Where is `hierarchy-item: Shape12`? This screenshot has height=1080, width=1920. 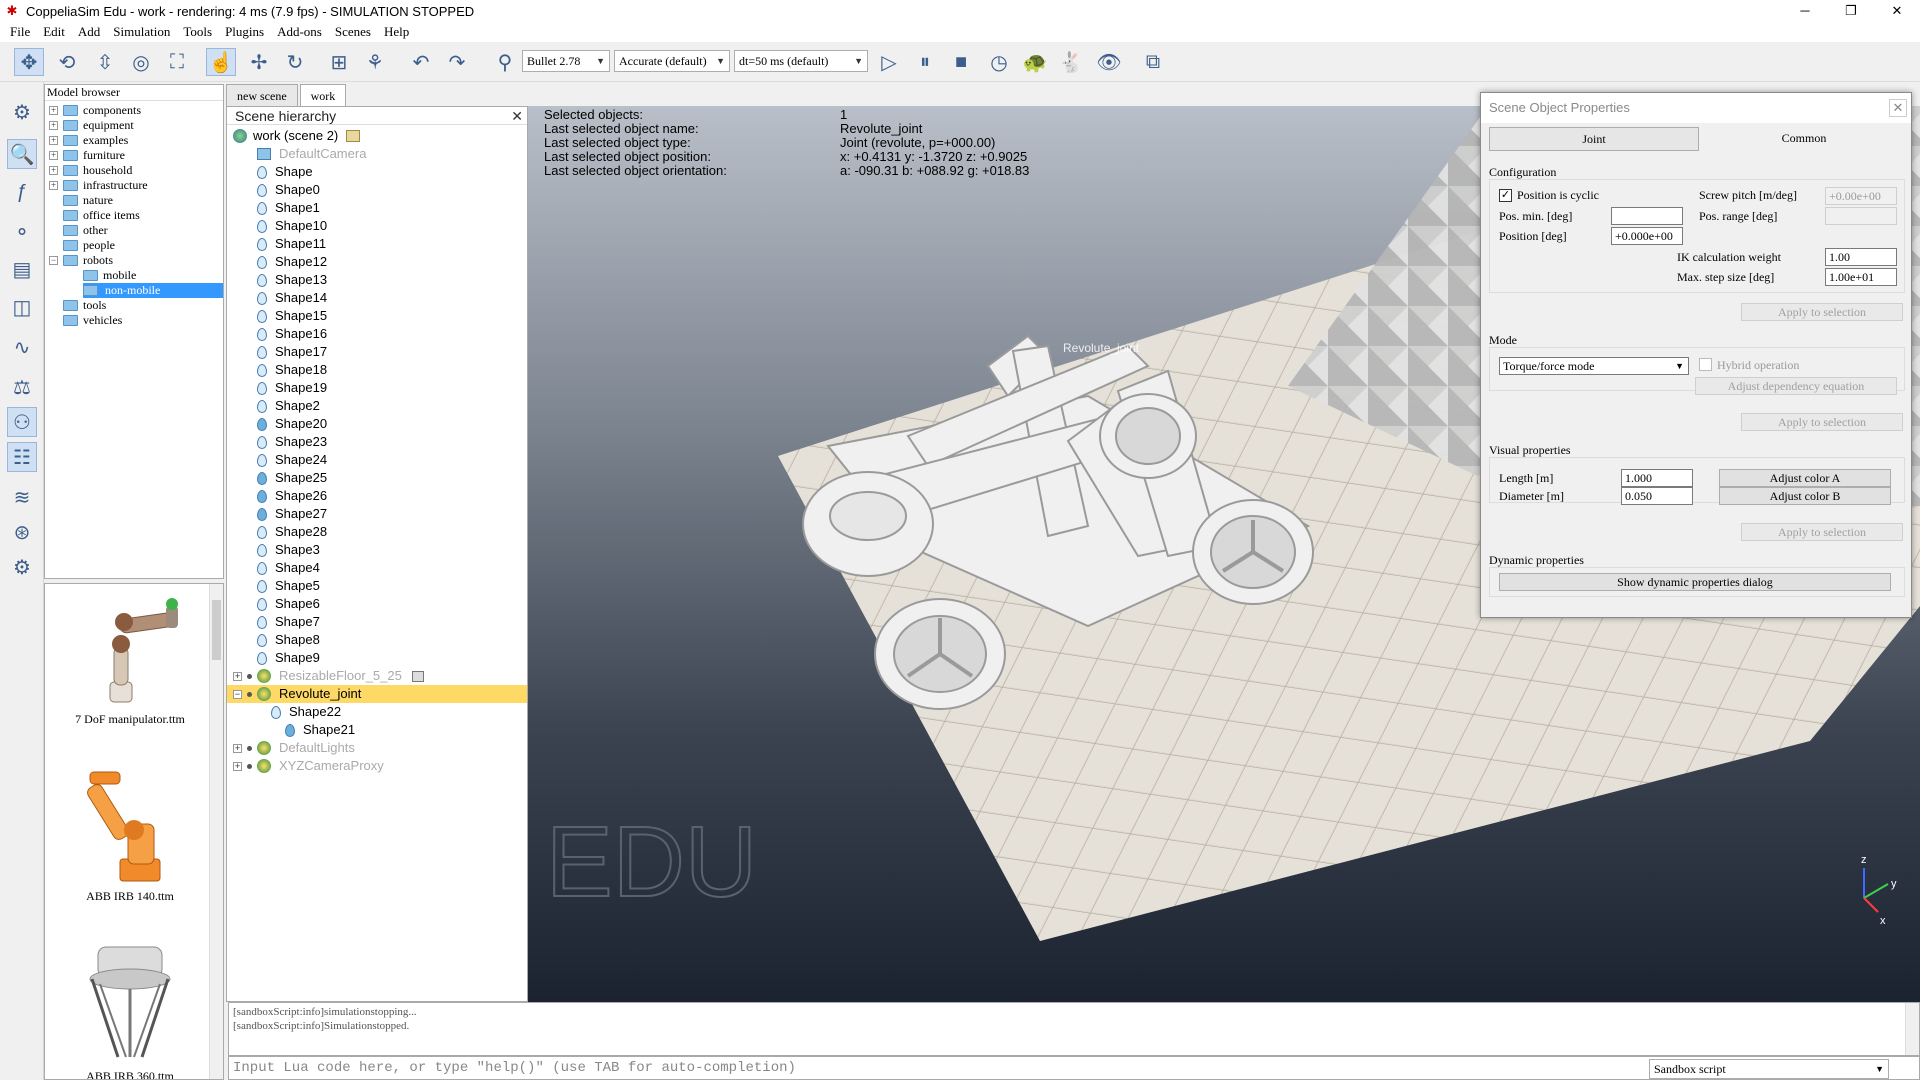 hierarchy-item: Shape12 is located at coordinates (277, 262).